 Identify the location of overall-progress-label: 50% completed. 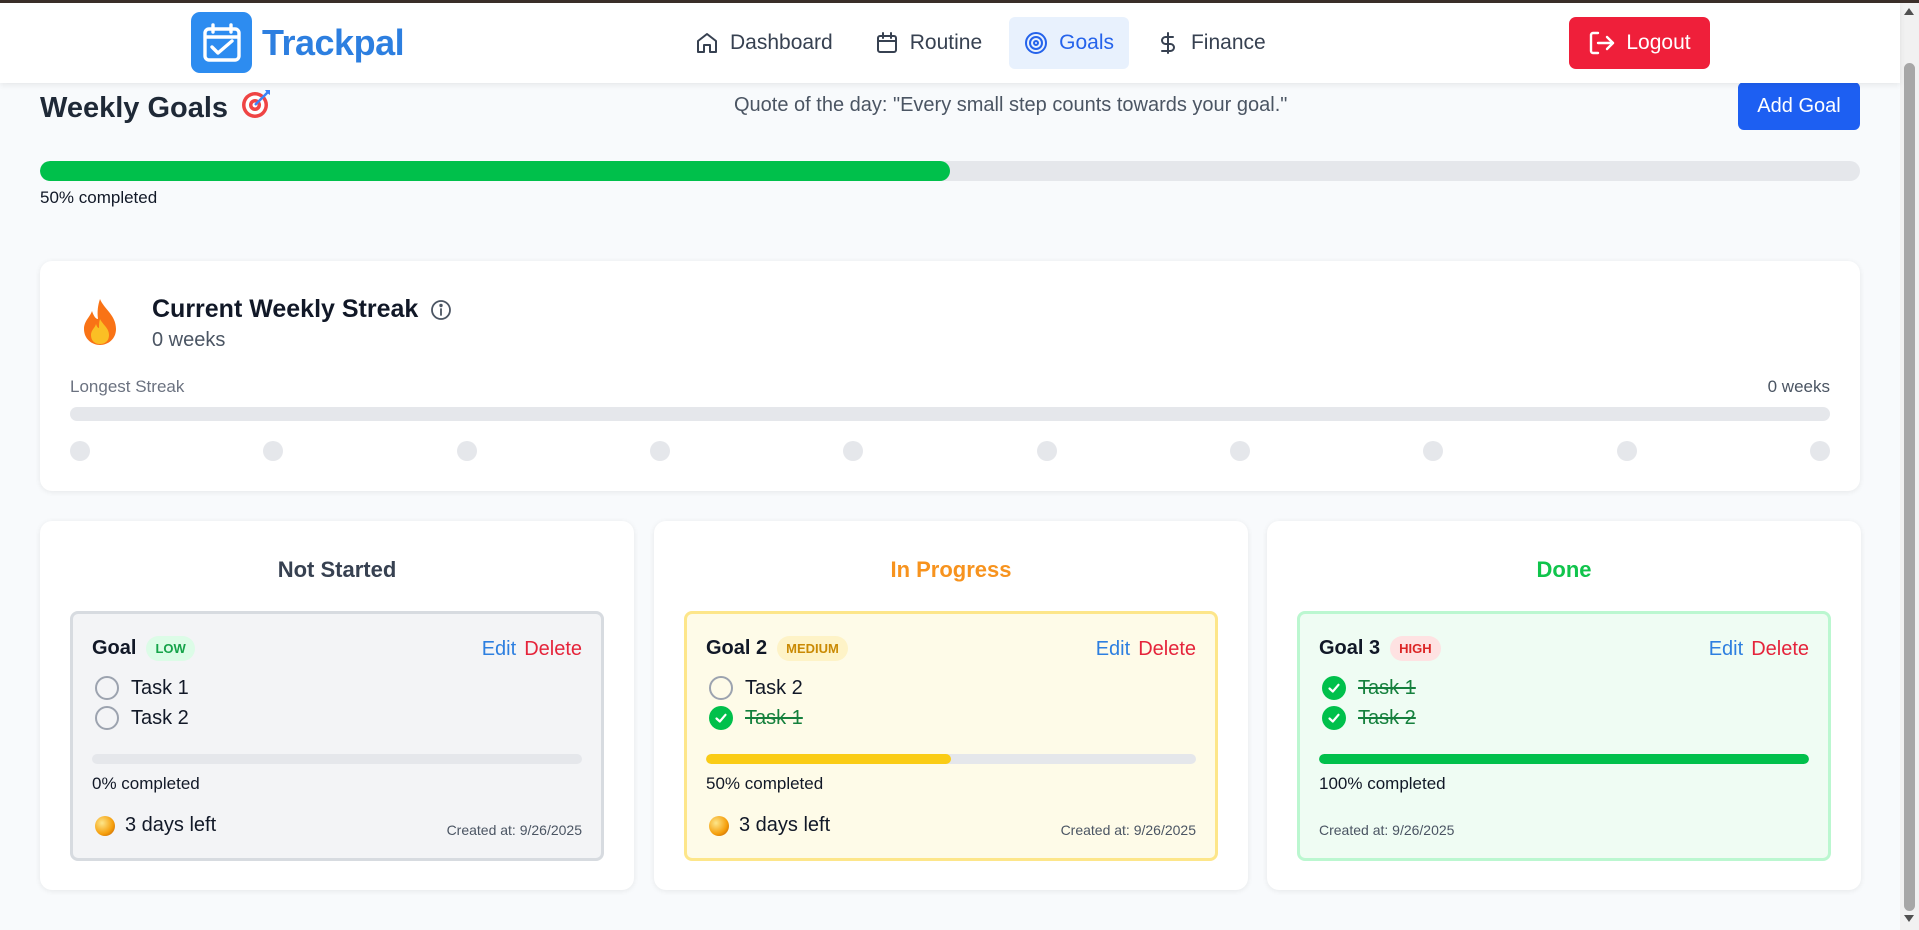
(99, 197).